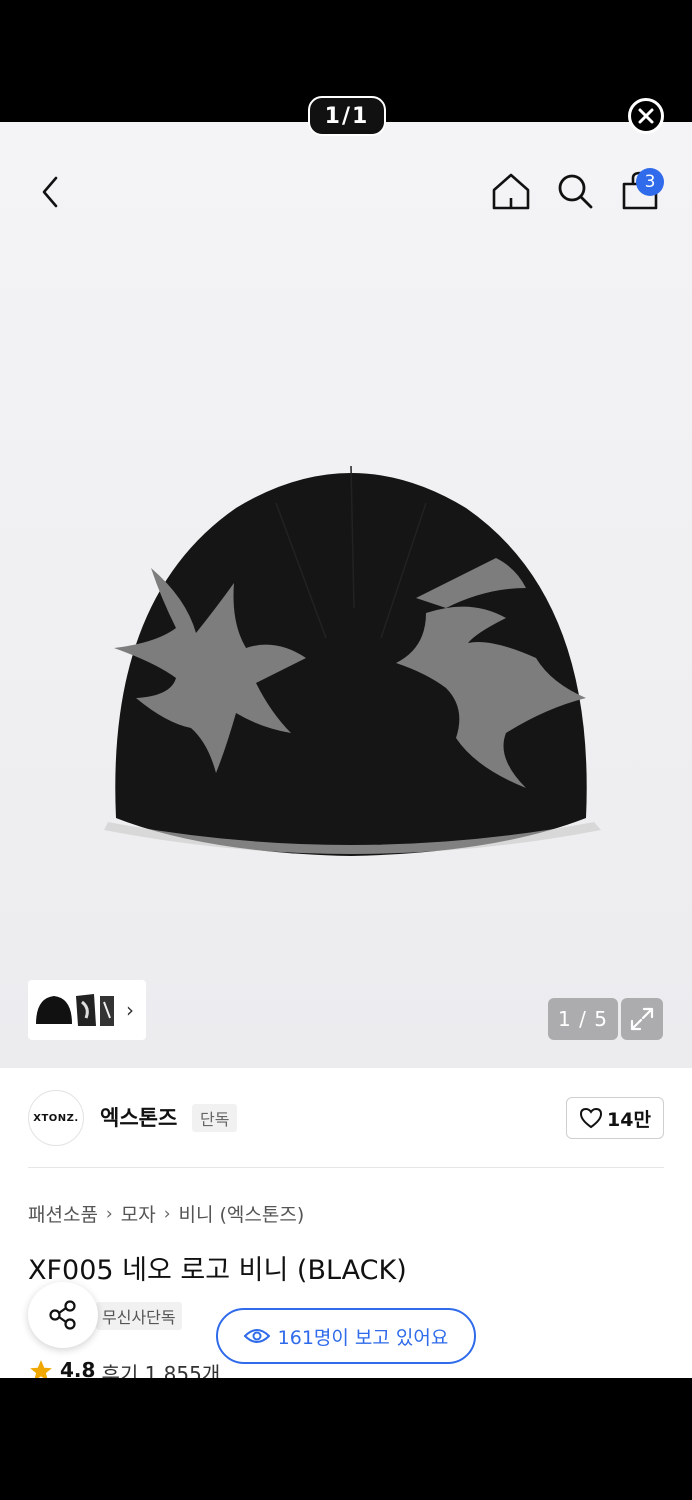  I want to click on breadcrumb-item-2: 모자, so click(138, 1213).